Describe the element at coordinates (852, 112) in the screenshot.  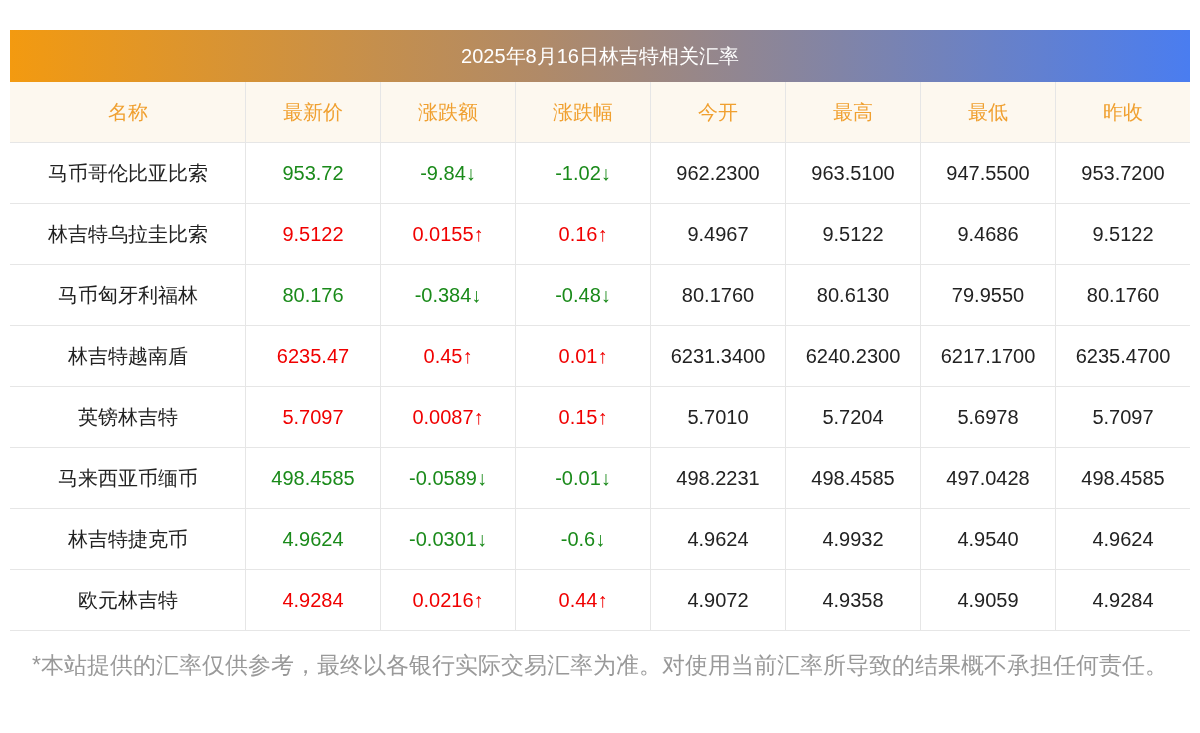
I see `column-header: 最高` at that location.